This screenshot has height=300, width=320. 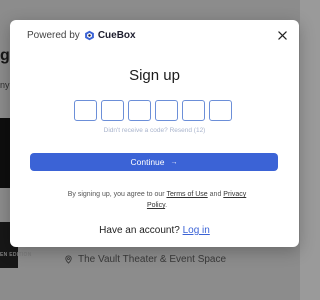 What do you see at coordinates (154, 75) in the screenshot?
I see `modal-title: Sign up` at bounding box center [154, 75].